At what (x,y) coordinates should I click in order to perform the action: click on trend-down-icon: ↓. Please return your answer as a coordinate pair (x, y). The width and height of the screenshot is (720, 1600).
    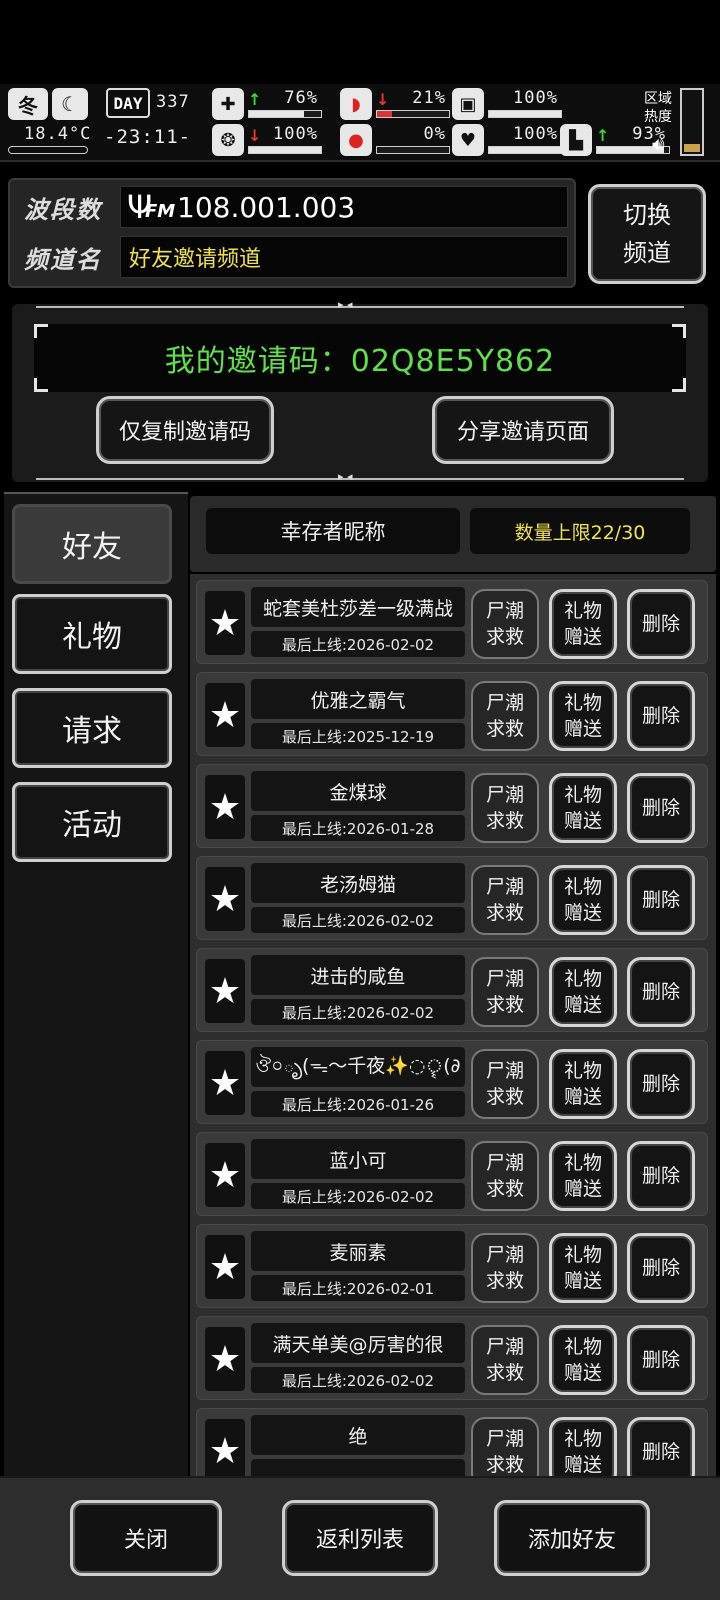
    Looking at the image, I should click on (255, 135).